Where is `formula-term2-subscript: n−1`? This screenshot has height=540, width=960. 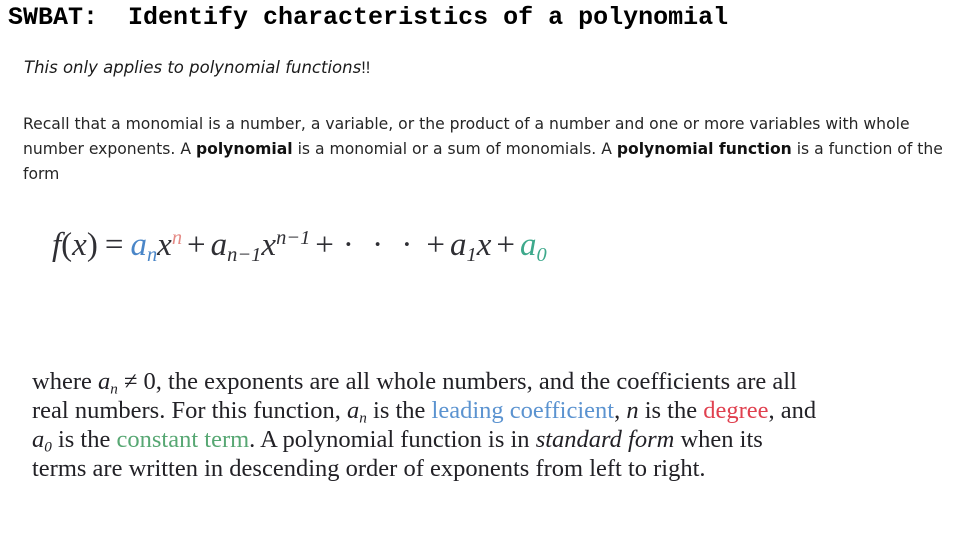 formula-term2-subscript: n−1 is located at coordinates (244, 255).